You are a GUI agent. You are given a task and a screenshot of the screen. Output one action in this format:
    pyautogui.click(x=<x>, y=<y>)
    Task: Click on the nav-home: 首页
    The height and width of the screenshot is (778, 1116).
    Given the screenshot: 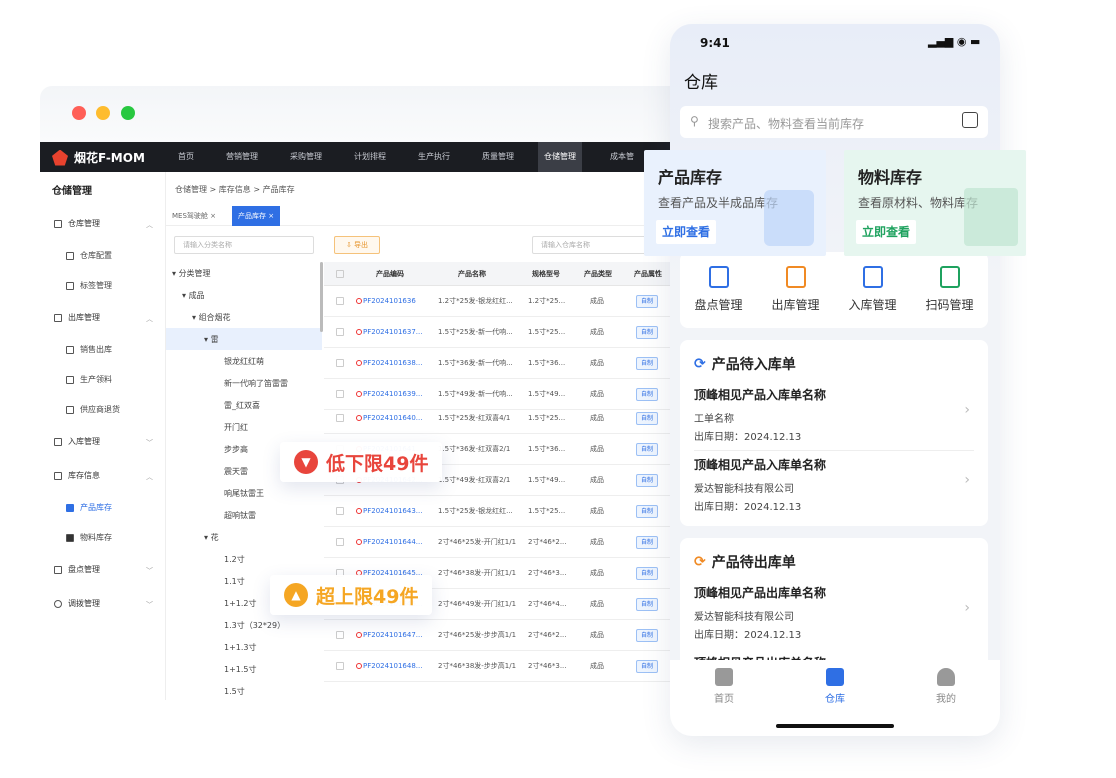 What is the action you would take?
    pyautogui.click(x=186, y=157)
    